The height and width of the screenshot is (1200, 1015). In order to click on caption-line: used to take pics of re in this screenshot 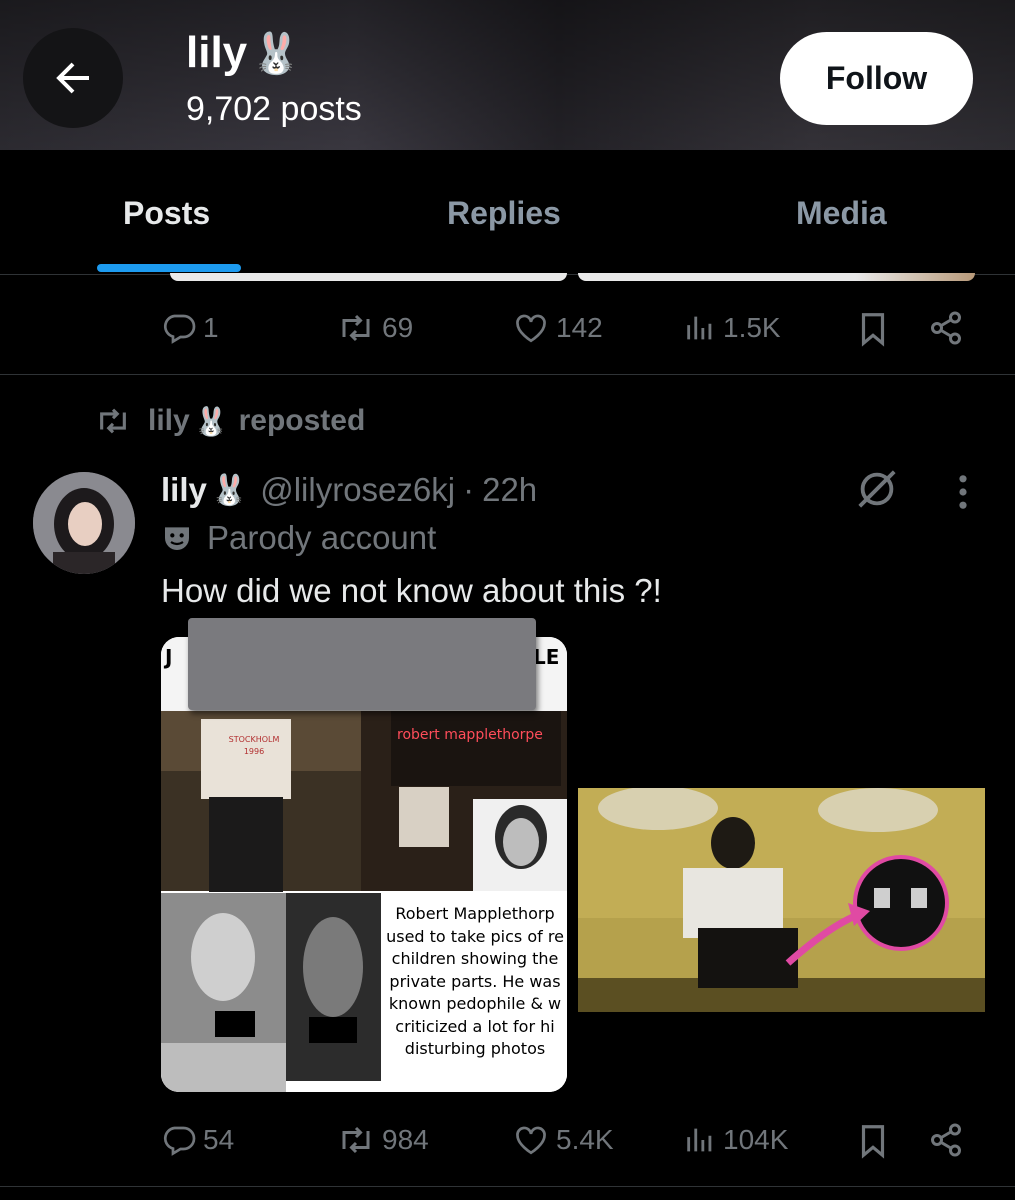, I will do `click(475, 936)`.